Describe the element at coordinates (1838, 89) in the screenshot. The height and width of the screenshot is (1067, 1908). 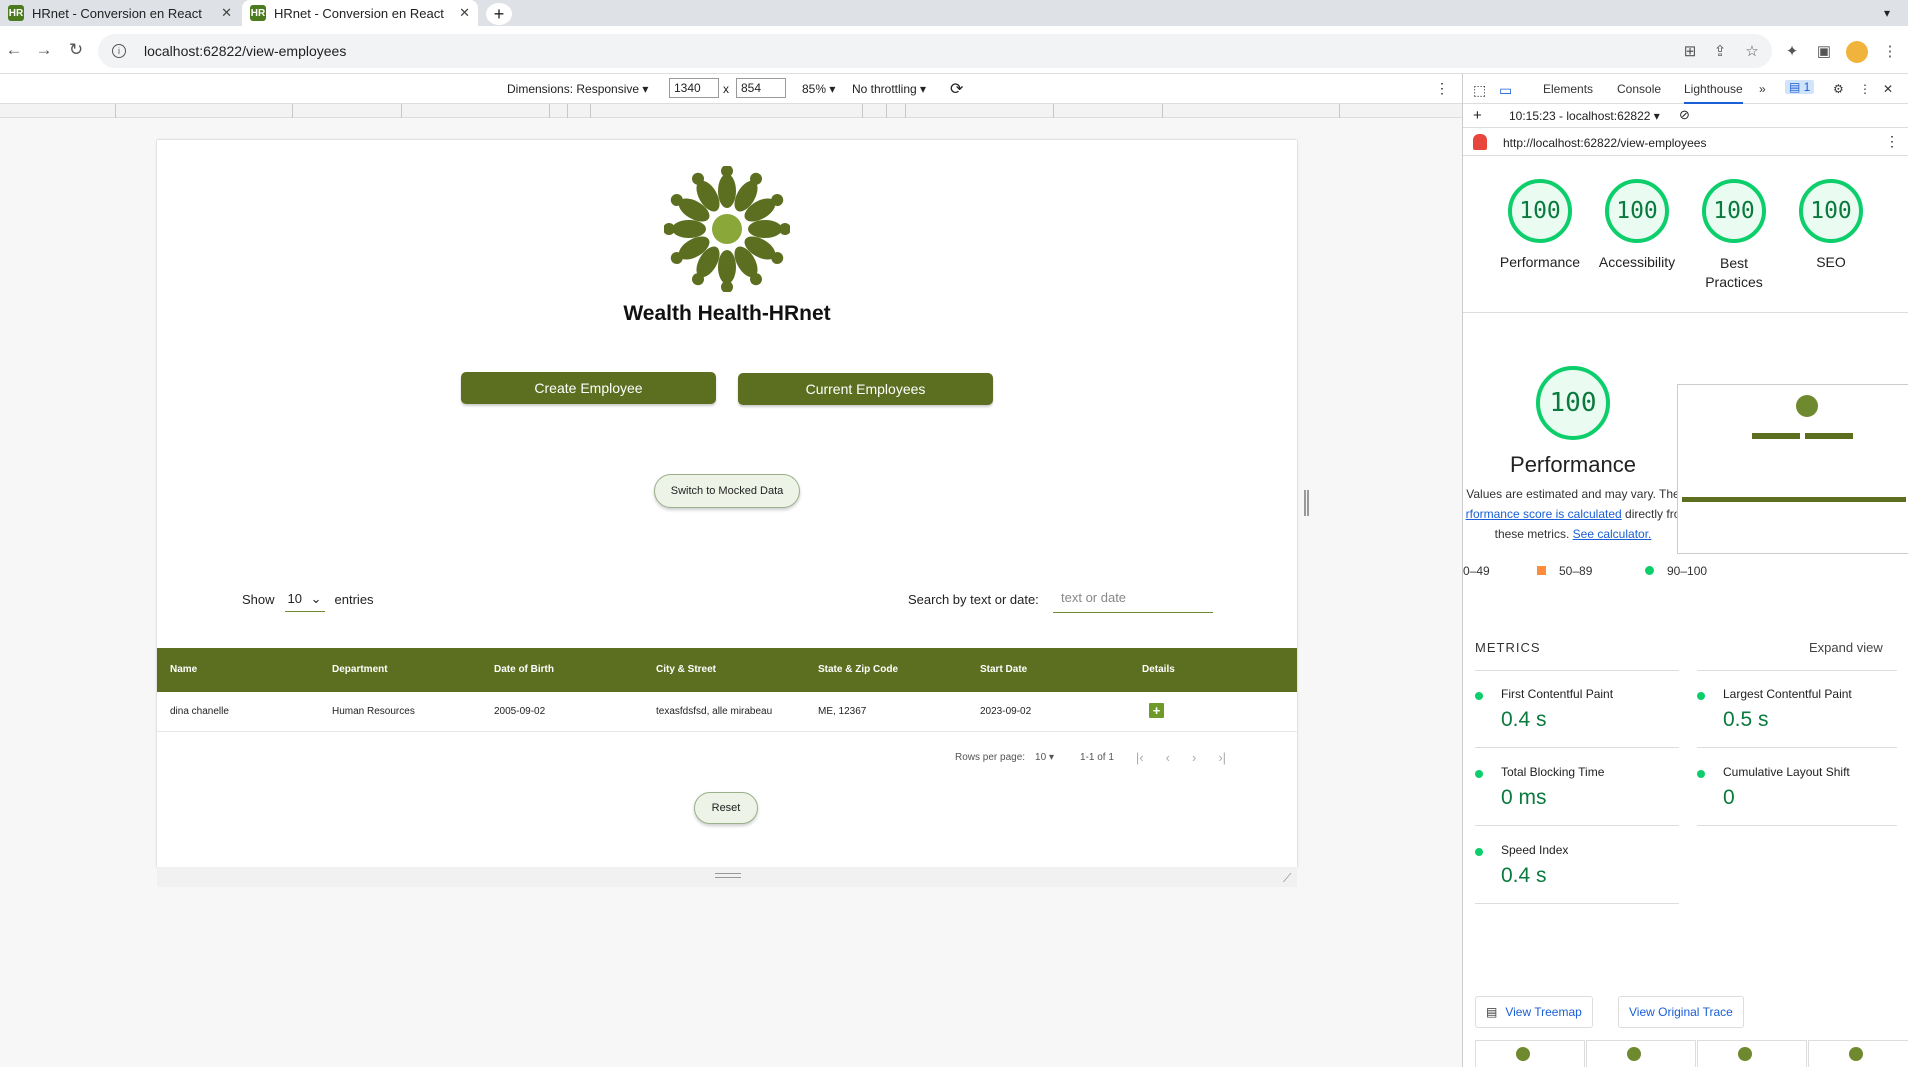
I see `settings-icon: ⚙` at that location.